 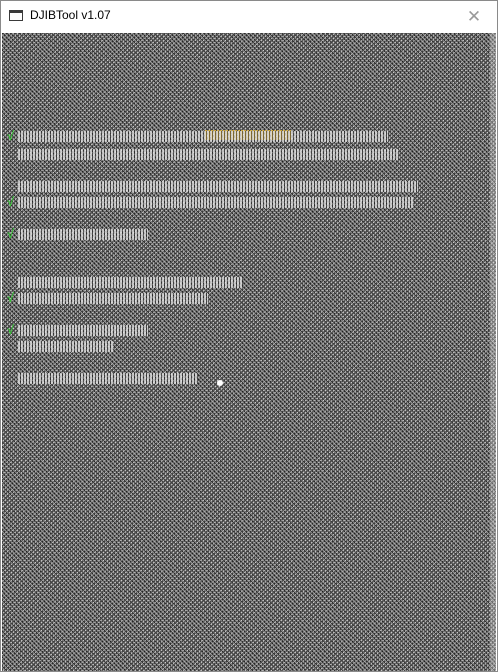 I want to click on vertical-scrollbar, so click(x=493, y=352).